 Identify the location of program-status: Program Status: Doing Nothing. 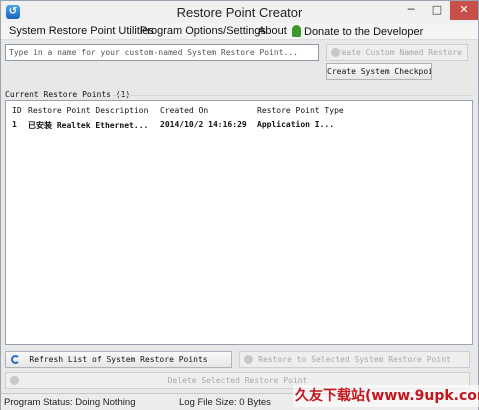
(70, 402).